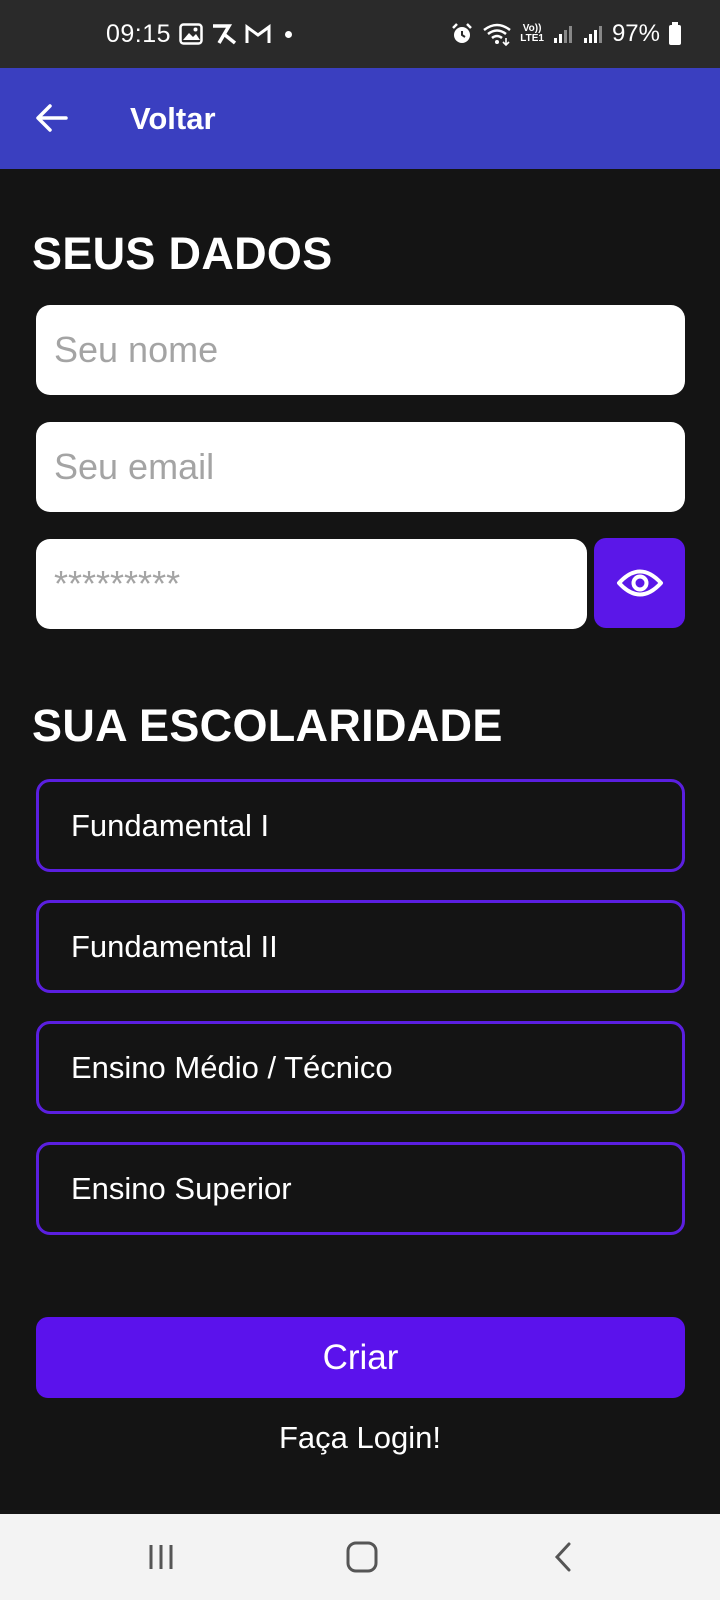 The height and width of the screenshot is (1600, 720). Describe the element at coordinates (181, 1188) in the screenshot. I see `option-label: Ensino Superior` at that location.